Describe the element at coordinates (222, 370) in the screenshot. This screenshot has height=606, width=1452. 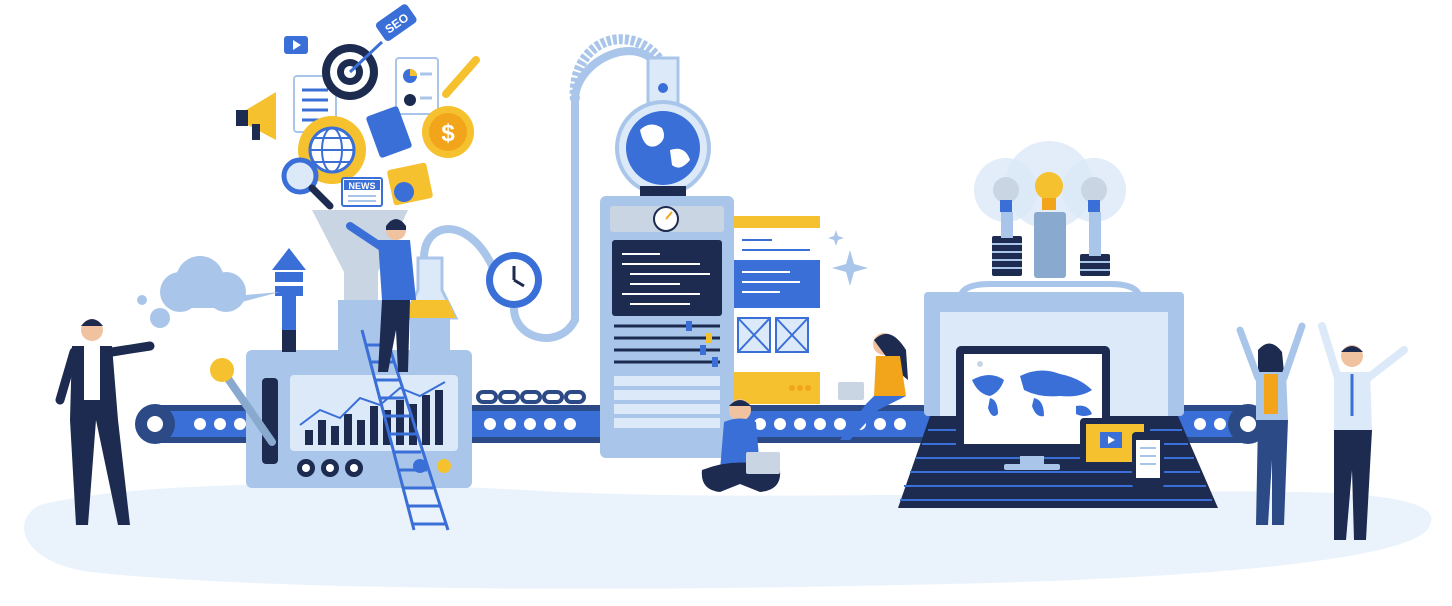
I see `lever-knob` at that location.